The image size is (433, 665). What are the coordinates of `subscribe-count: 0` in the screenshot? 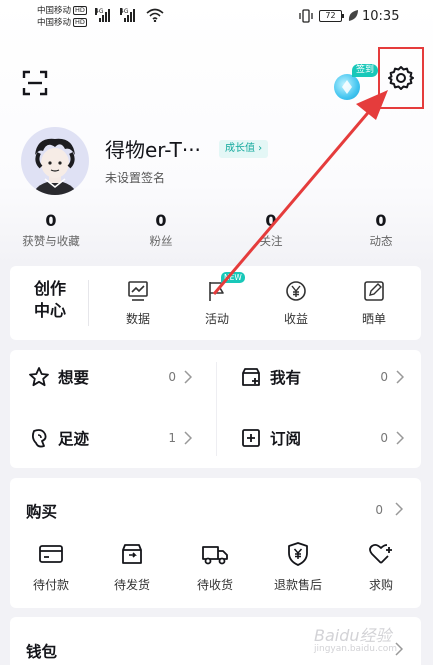 It's located at (384, 438).